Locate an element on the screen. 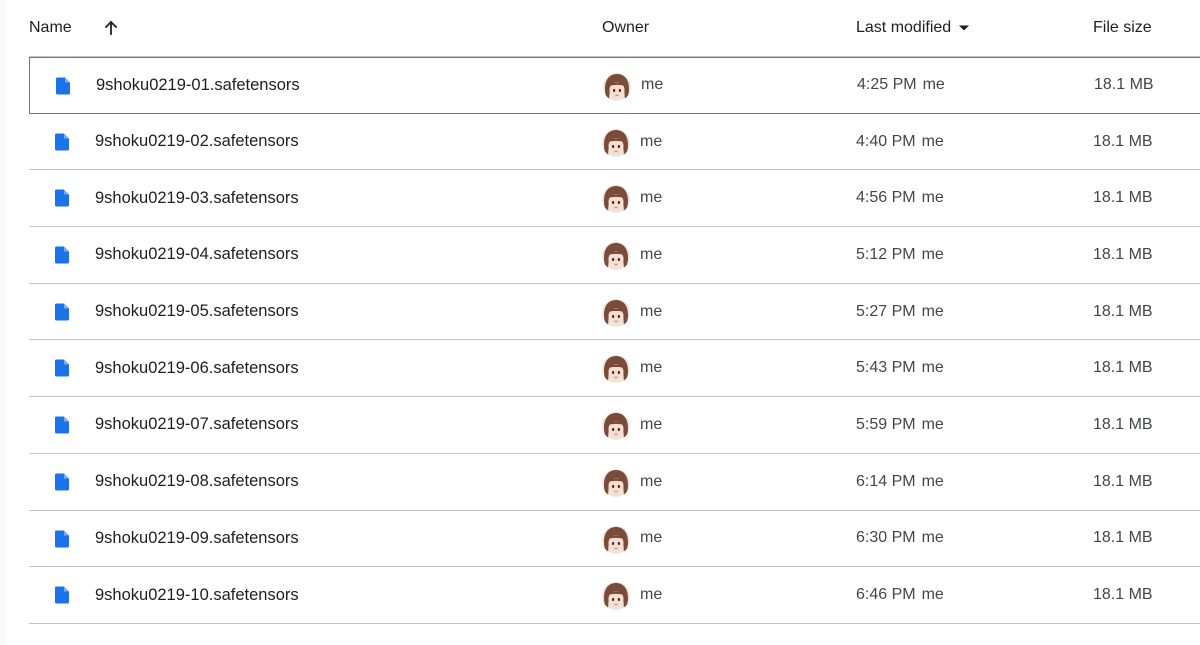 The image size is (1200, 645). modified-time: 4:40 PM is located at coordinates (886, 141).